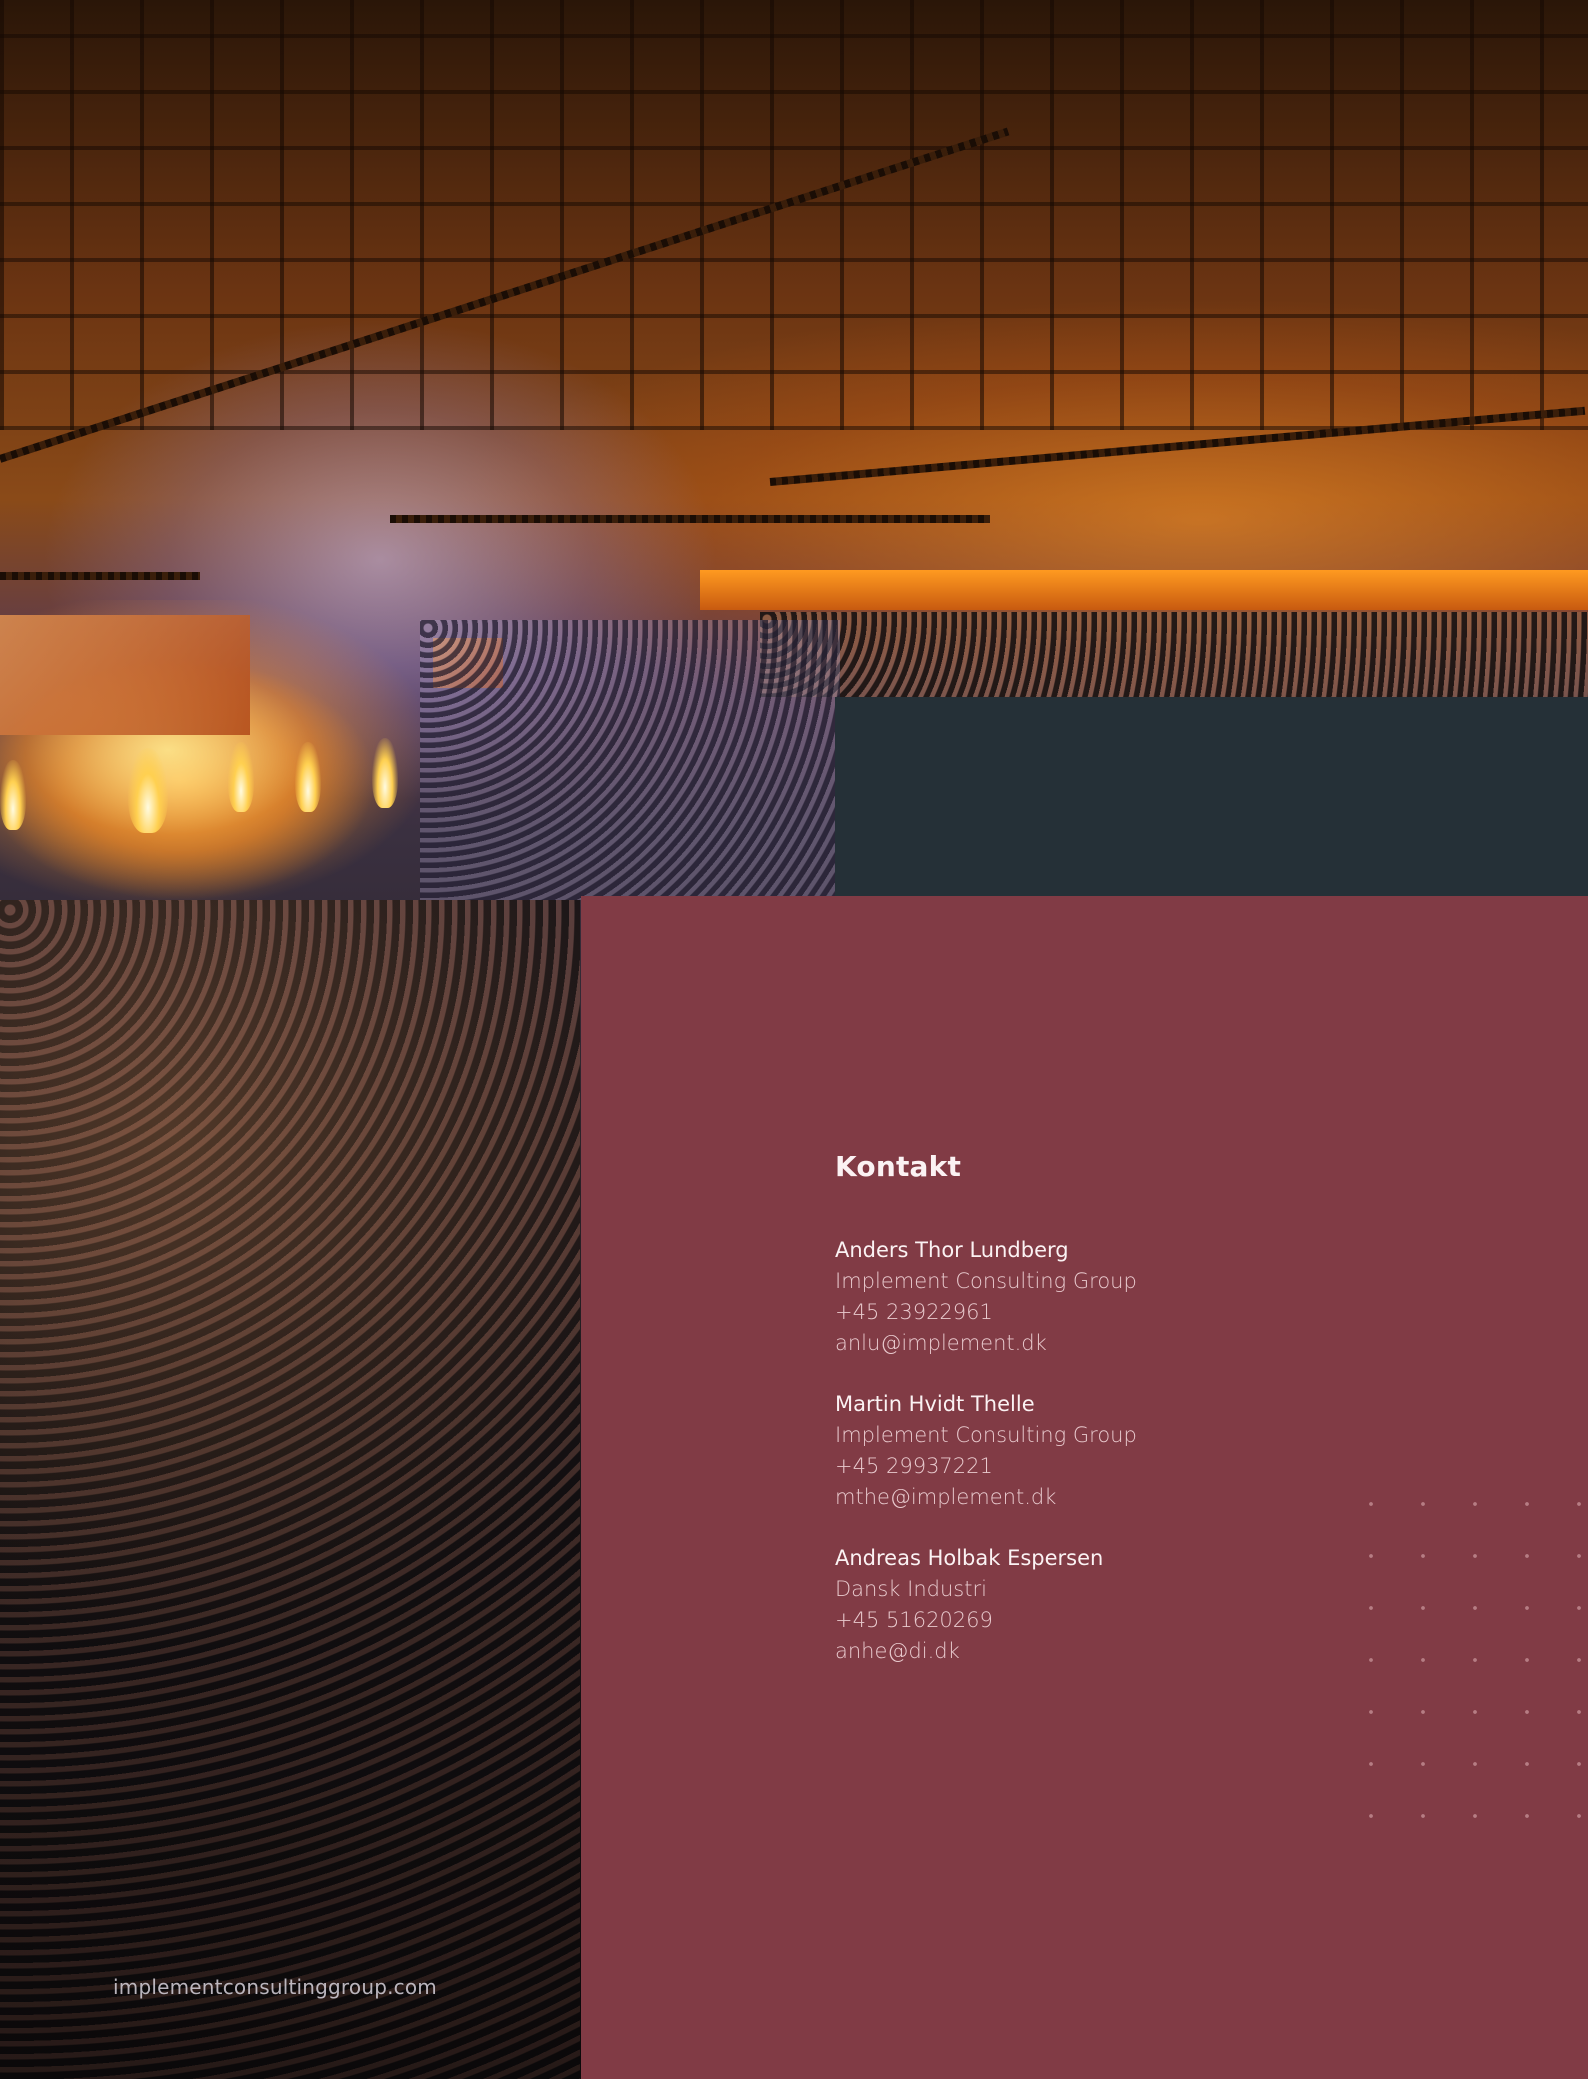 Image resolution: width=1588 pixels, height=2079 pixels. Describe the element at coordinates (914, 1312) in the screenshot. I see `contact-phone: +45 23922961` at that location.